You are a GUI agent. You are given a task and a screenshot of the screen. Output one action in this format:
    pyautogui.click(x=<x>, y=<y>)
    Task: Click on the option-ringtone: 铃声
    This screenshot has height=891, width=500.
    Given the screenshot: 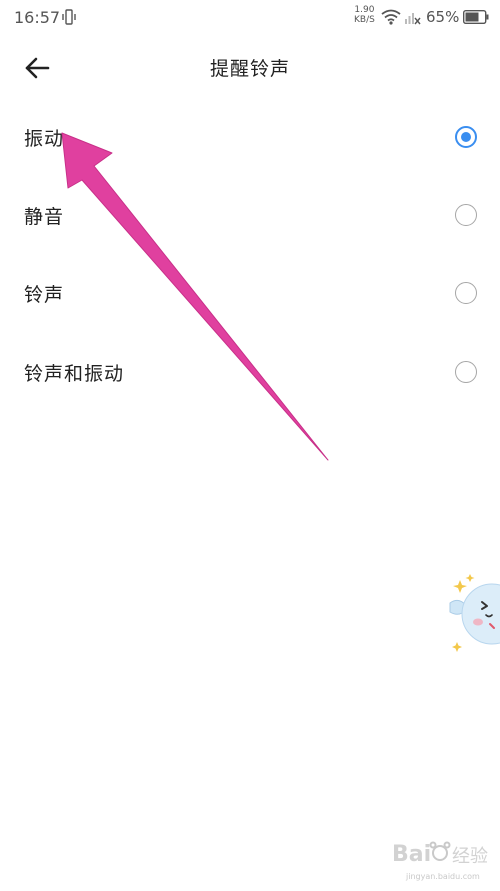 What is the action you would take?
    pyautogui.click(x=250, y=293)
    